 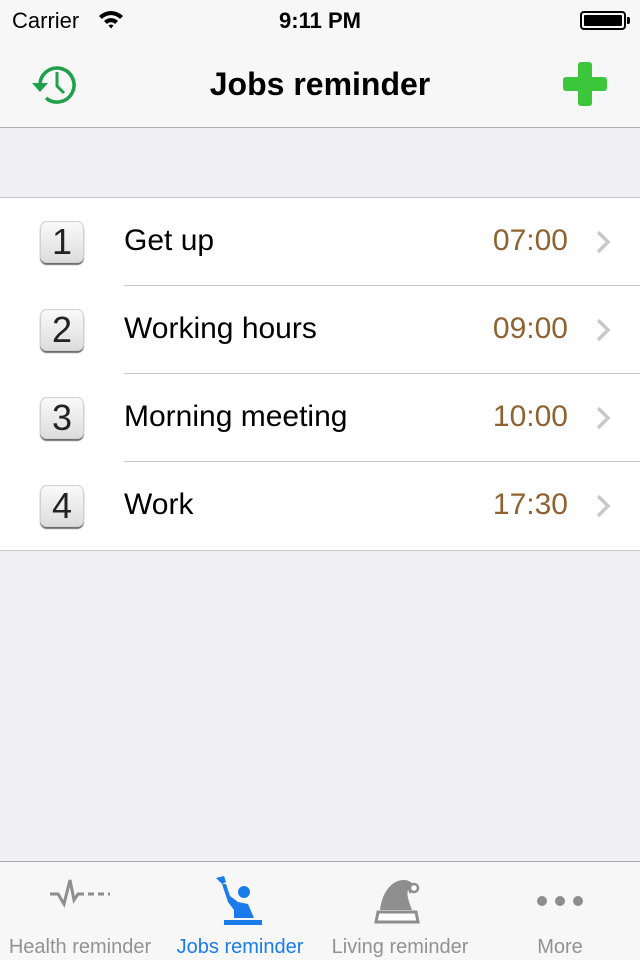 I want to click on reminder-row: 4 Work 17:30, so click(x=320, y=506).